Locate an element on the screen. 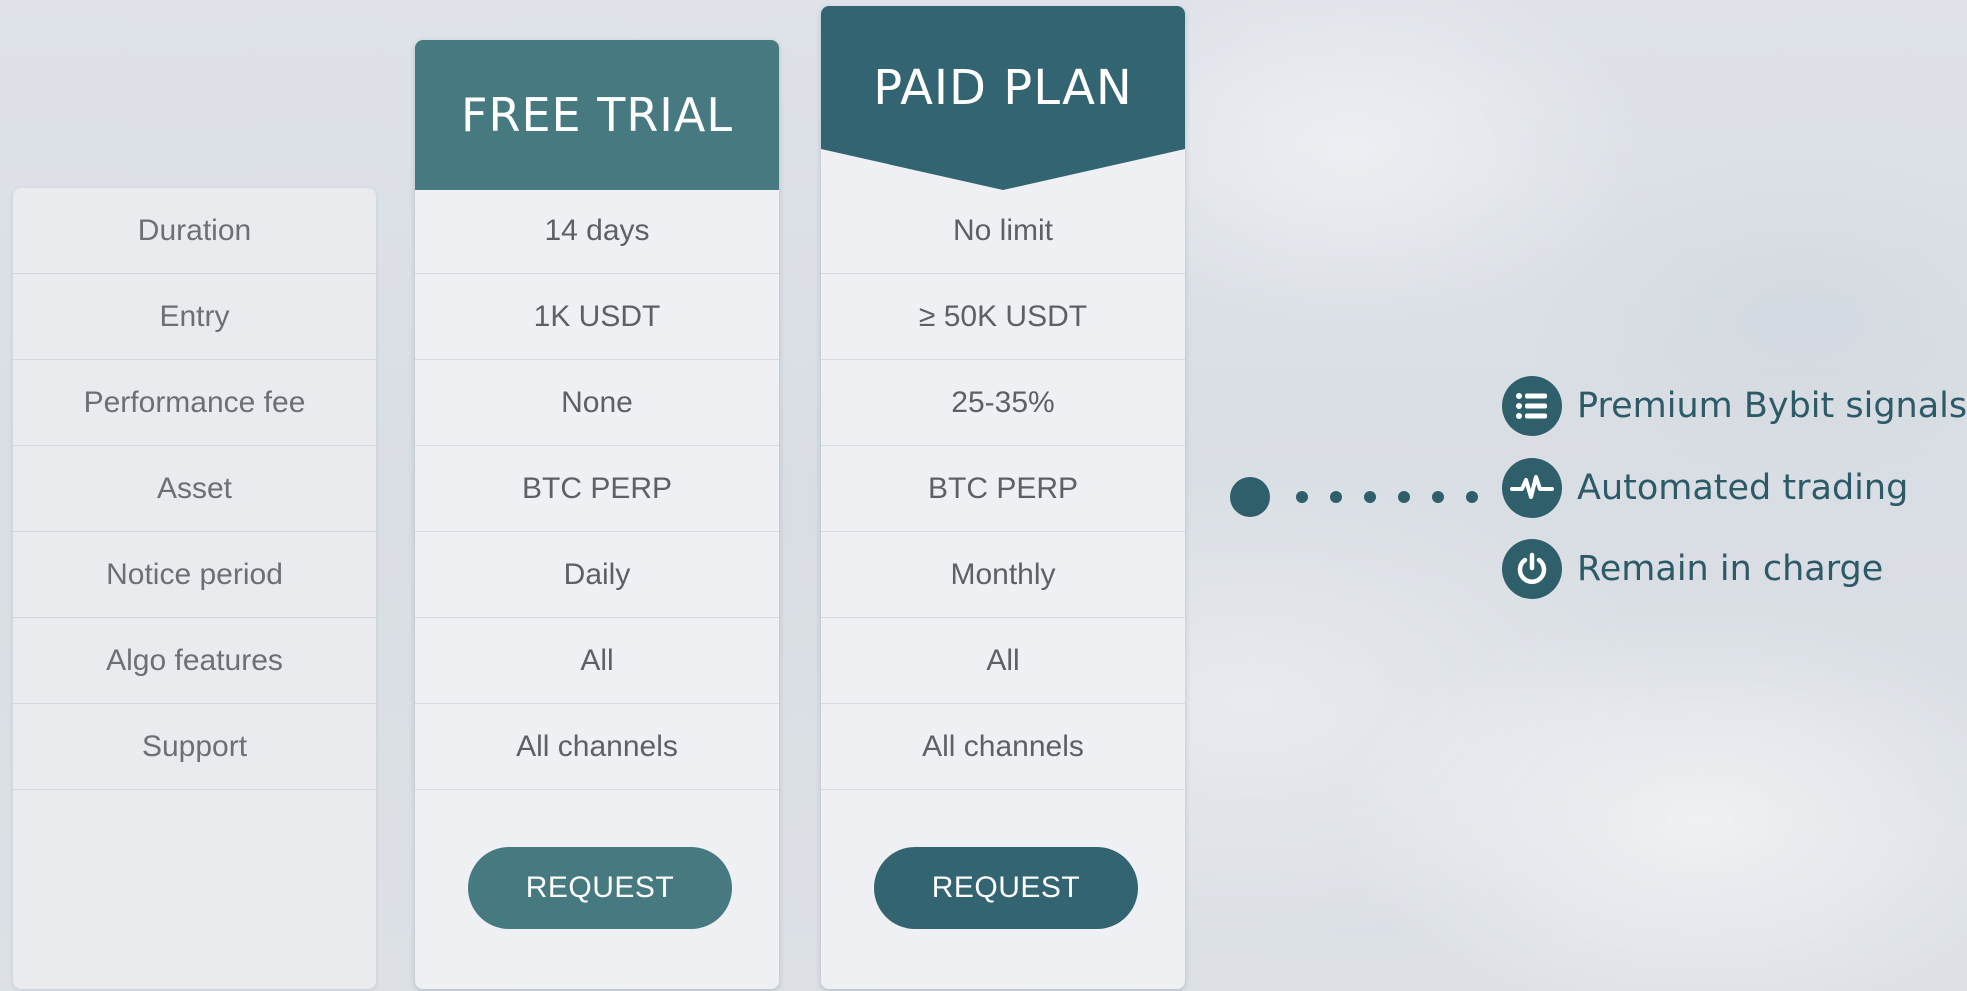  feature-label: Remain in charge is located at coordinates (1730, 569).